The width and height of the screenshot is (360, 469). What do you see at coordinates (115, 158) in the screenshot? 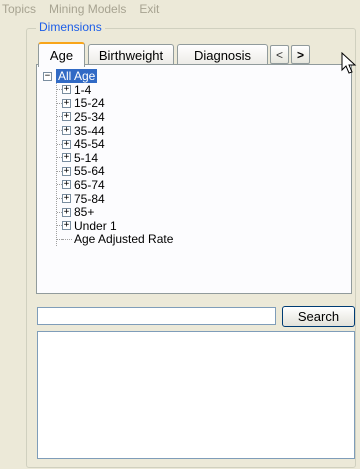
I see `tree-node: +5-14` at bounding box center [115, 158].